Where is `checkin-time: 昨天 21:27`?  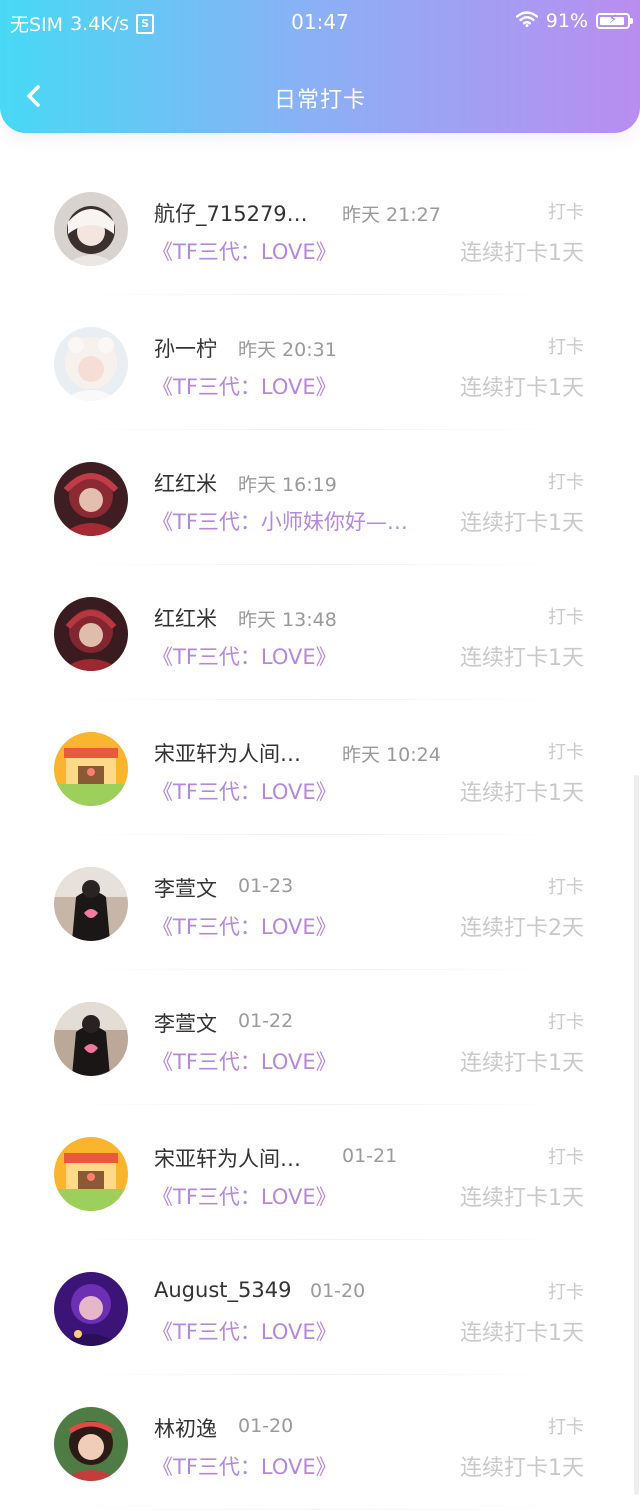
checkin-time: 昨天 21:27 is located at coordinates (391, 215).